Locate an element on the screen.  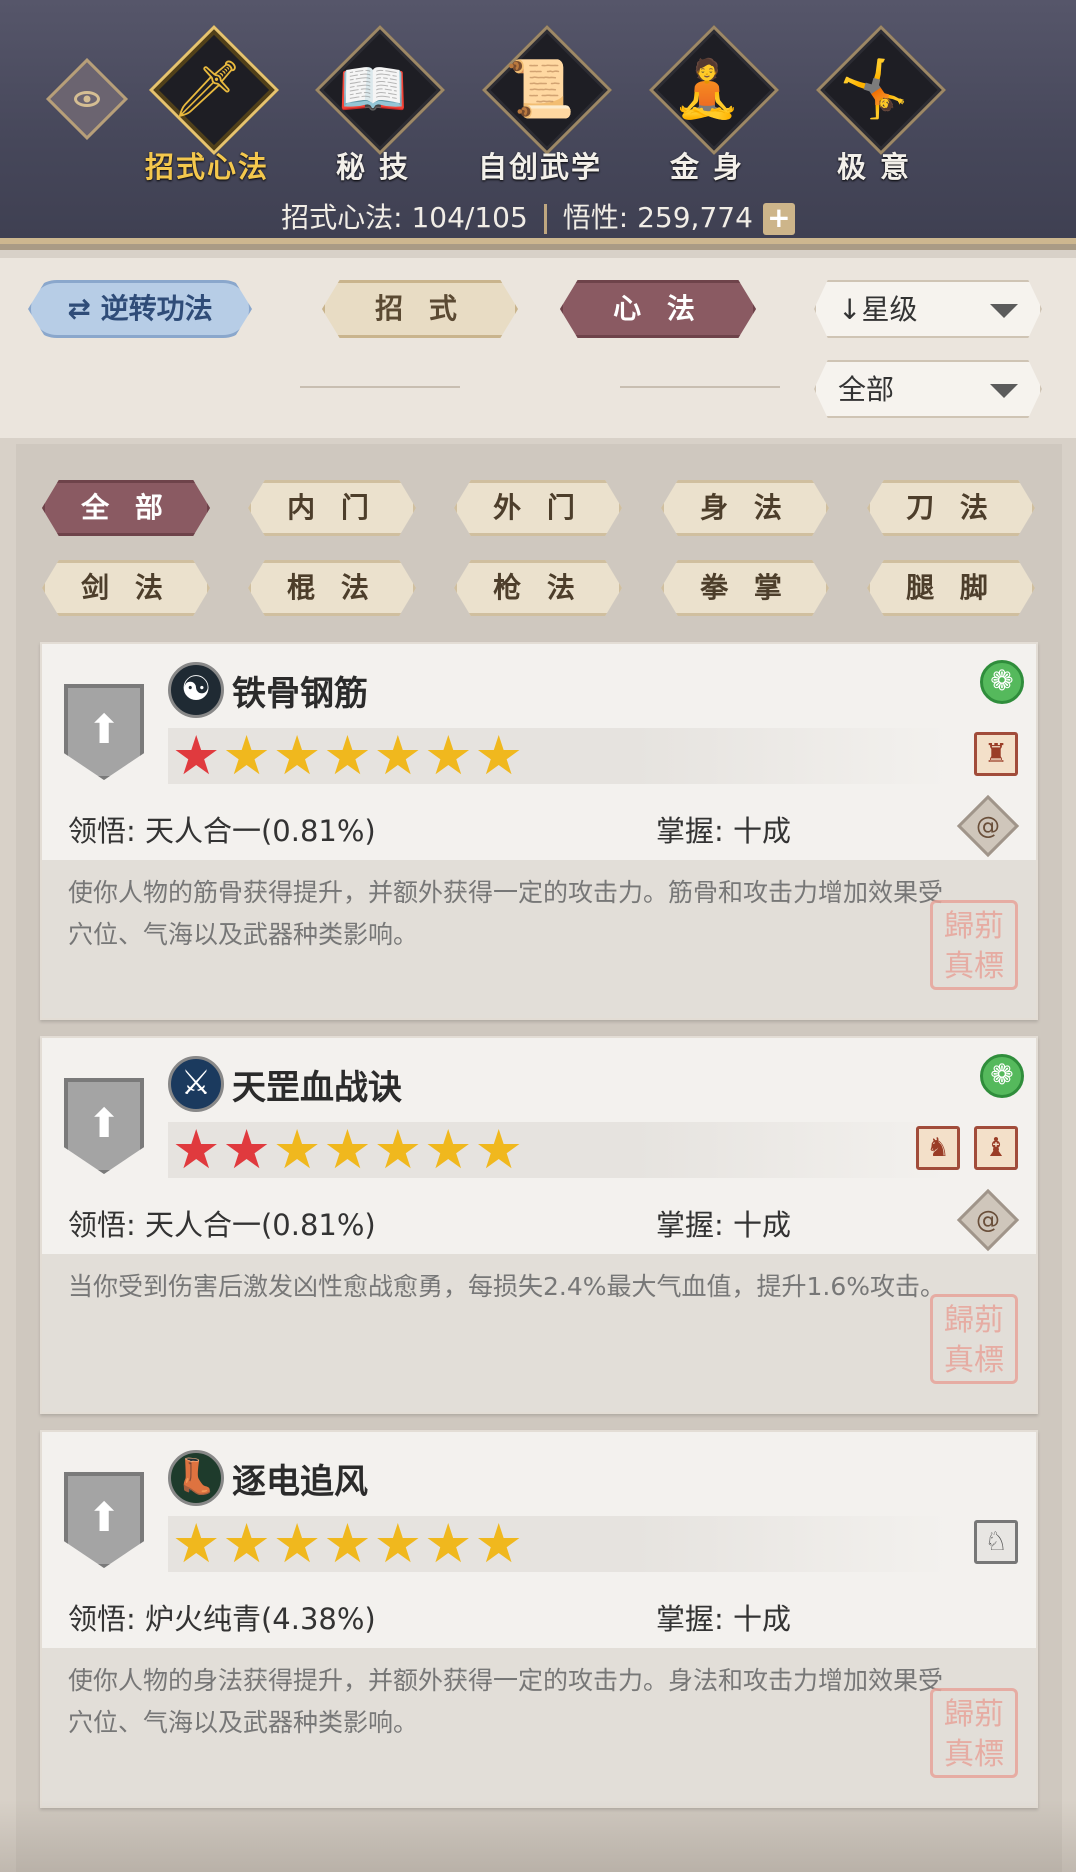
tab-golden-body: 🧘 金 身 is located at coordinates (707, 103).